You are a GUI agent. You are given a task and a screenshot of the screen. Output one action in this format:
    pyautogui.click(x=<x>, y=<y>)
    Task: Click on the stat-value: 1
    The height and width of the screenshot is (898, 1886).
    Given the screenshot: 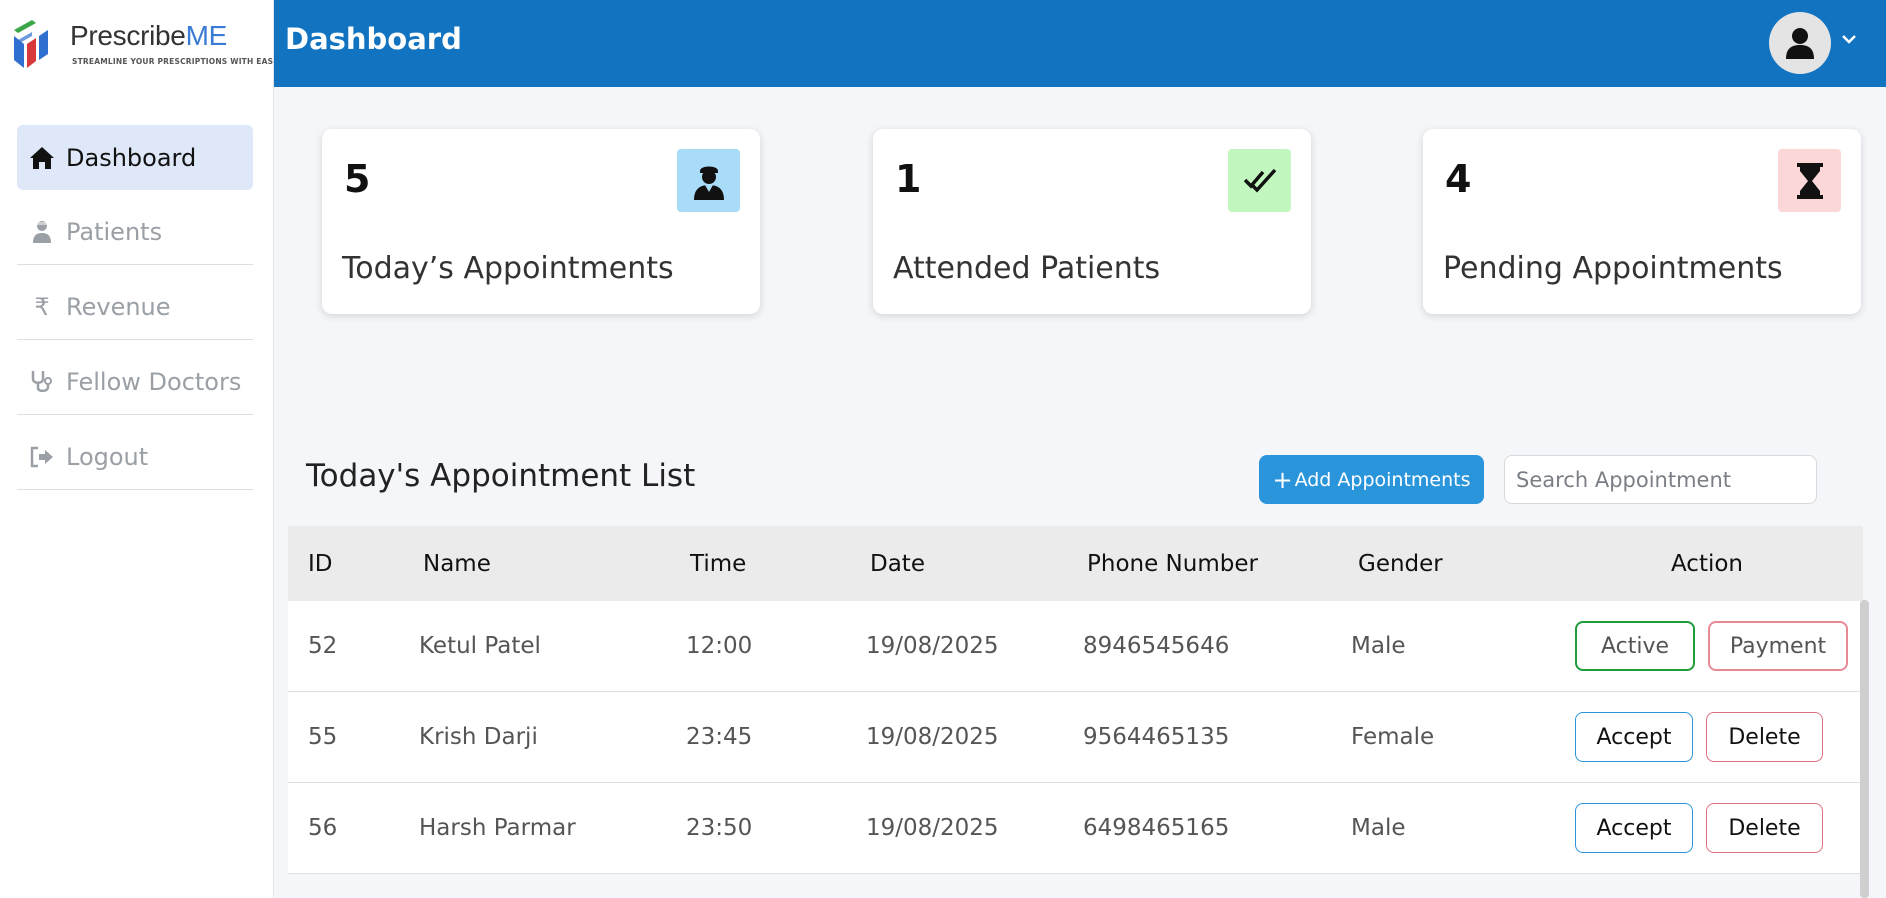 What is the action you would take?
    pyautogui.click(x=908, y=179)
    